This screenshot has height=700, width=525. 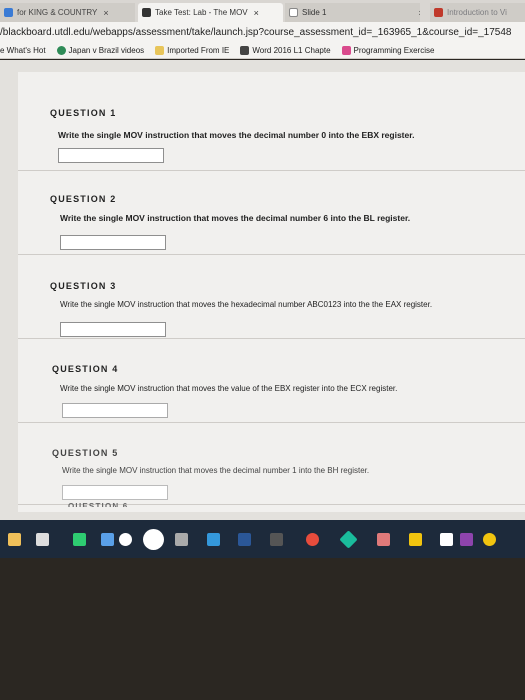 I want to click on tab-introduction: Introduction to Vi, so click(x=477, y=12).